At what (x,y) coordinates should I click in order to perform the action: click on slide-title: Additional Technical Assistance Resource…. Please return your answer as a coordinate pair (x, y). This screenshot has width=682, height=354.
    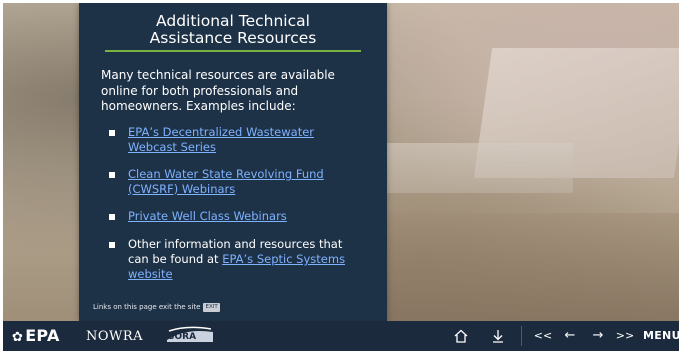
    Looking at the image, I should click on (233, 30).